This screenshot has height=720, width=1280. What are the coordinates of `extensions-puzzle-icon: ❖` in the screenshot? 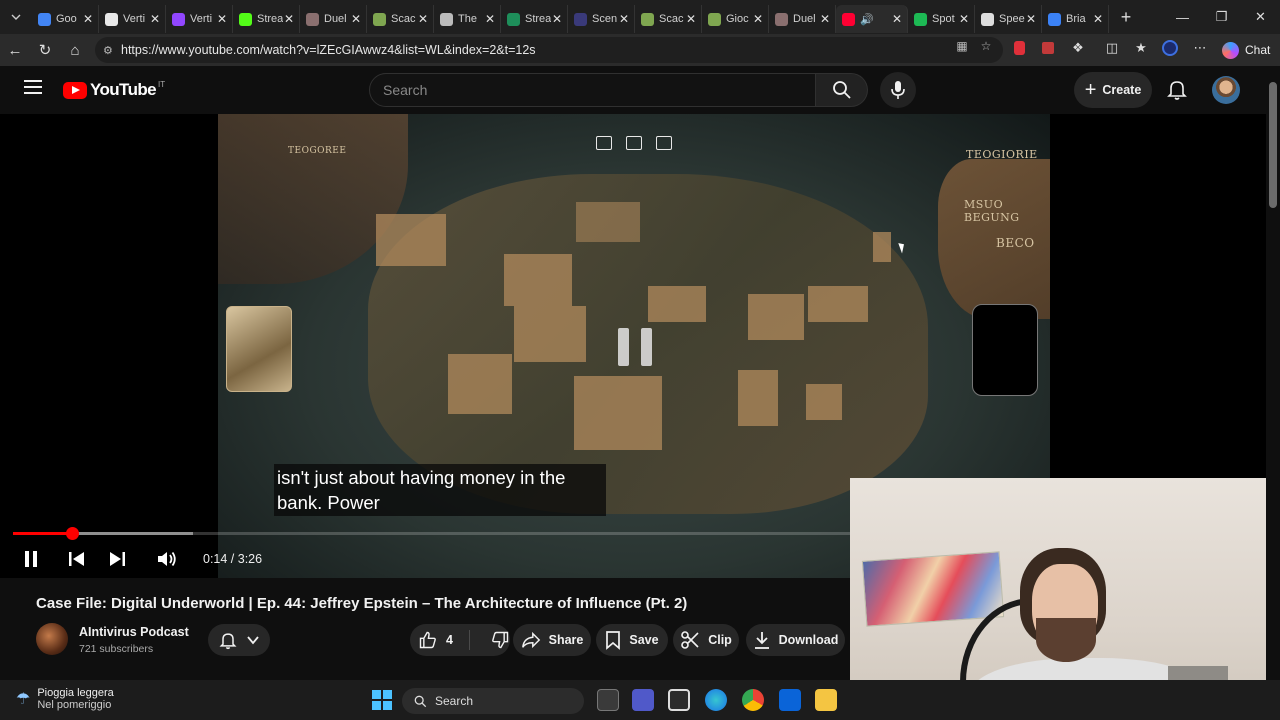 It's located at (1078, 48).